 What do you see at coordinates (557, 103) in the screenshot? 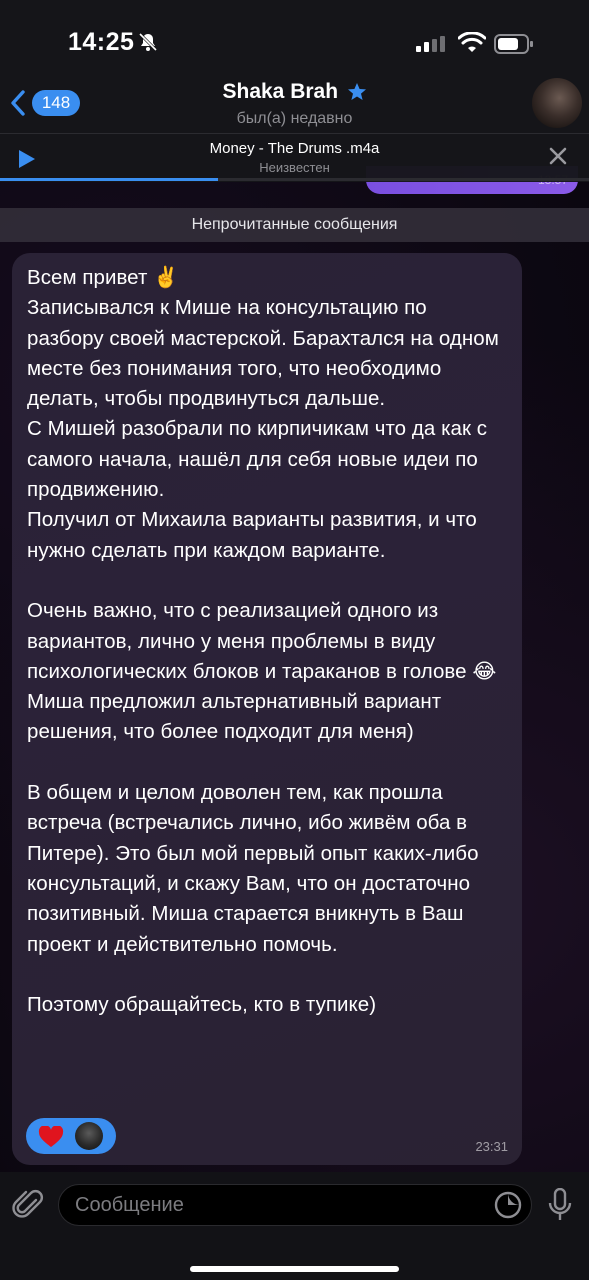
I see `contact-avatar` at bounding box center [557, 103].